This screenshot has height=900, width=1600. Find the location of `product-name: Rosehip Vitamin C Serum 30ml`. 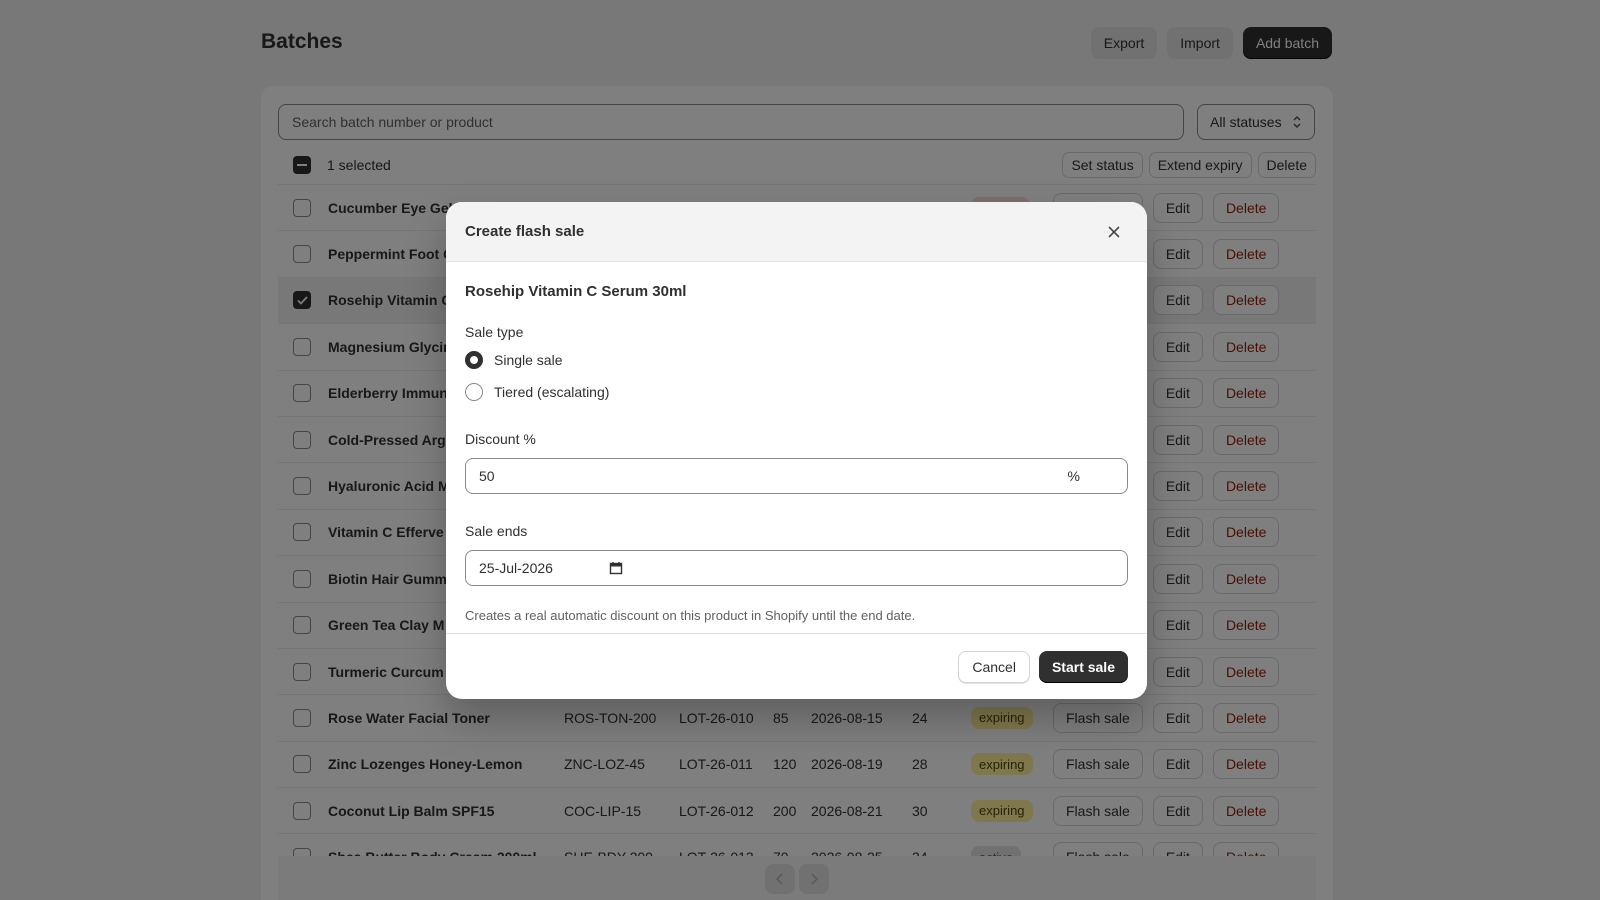

product-name: Rosehip Vitamin C Serum 30ml is located at coordinates (576, 291).